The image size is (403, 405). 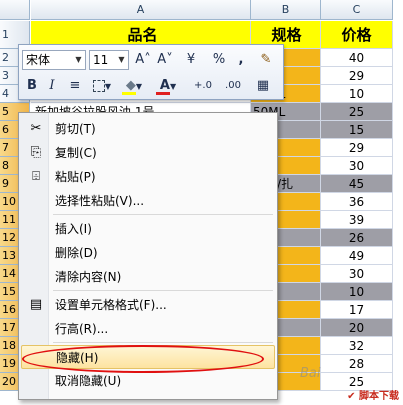 What do you see at coordinates (241, 60) in the screenshot?
I see `comma-style-button: ,` at bounding box center [241, 60].